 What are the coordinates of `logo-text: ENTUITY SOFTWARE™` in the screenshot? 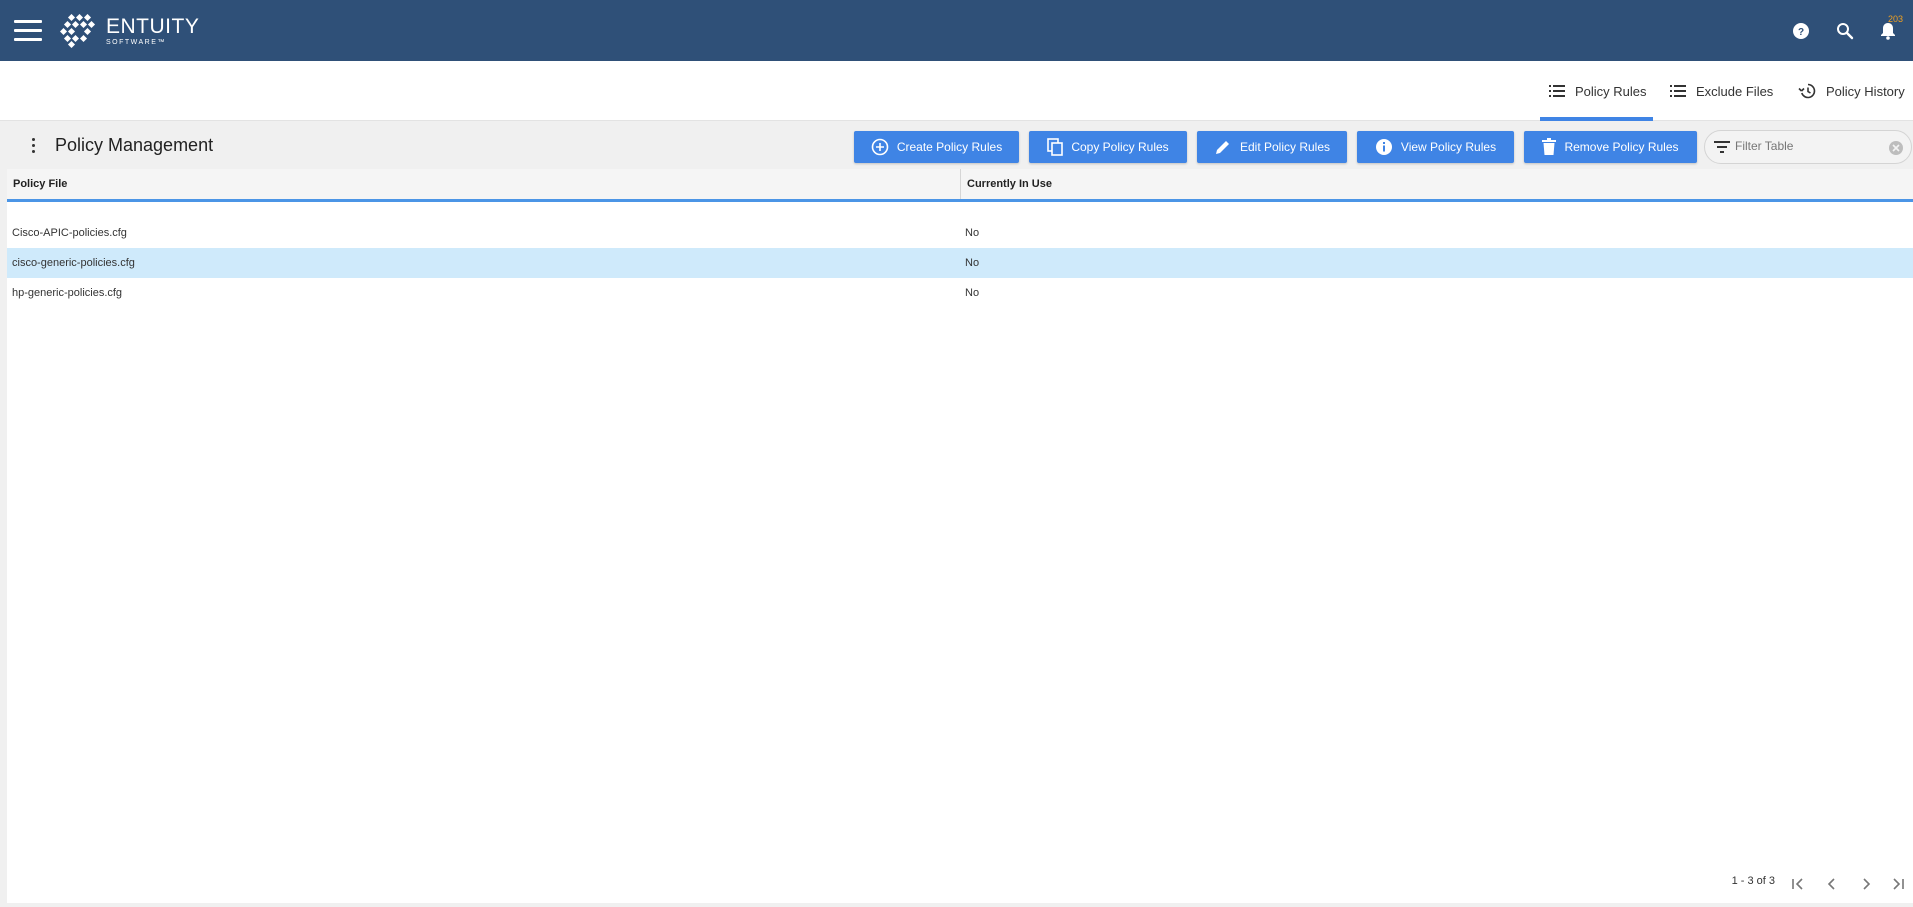 It's located at (152, 31).